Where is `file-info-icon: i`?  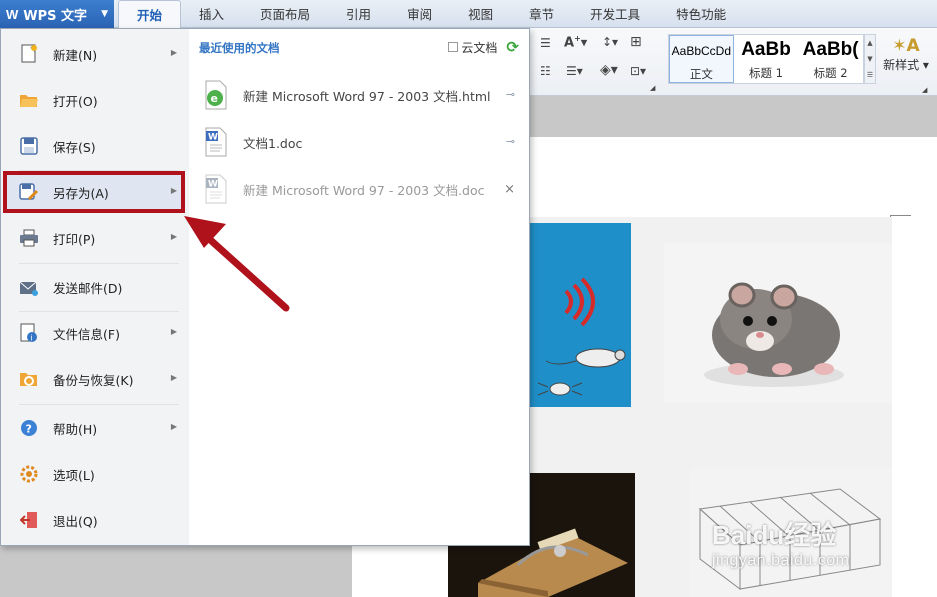
file-info-icon: i is located at coordinates (29, 333).